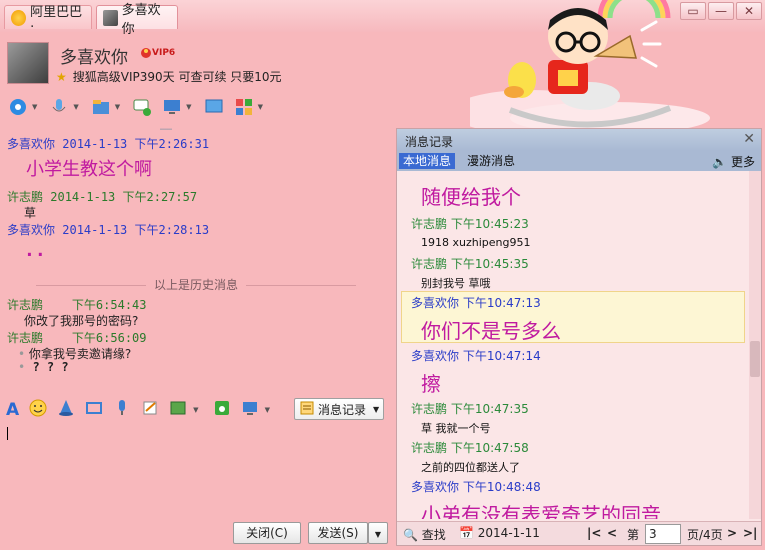  I want to click on screen-capture-icon, so click(250, 410).